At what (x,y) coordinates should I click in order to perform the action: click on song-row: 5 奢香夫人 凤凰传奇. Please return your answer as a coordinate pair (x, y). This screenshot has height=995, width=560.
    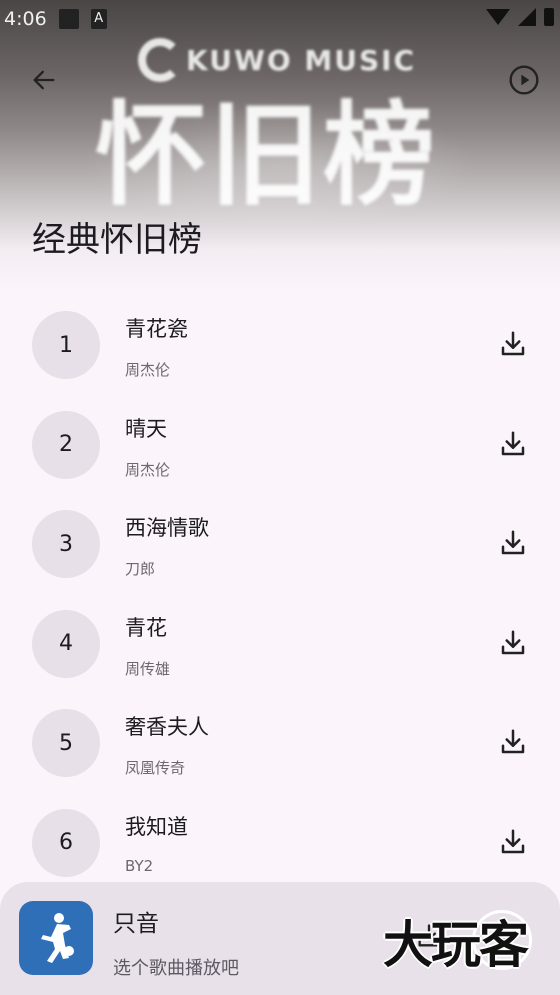
    Looking at the image, I should click on (280, 743).